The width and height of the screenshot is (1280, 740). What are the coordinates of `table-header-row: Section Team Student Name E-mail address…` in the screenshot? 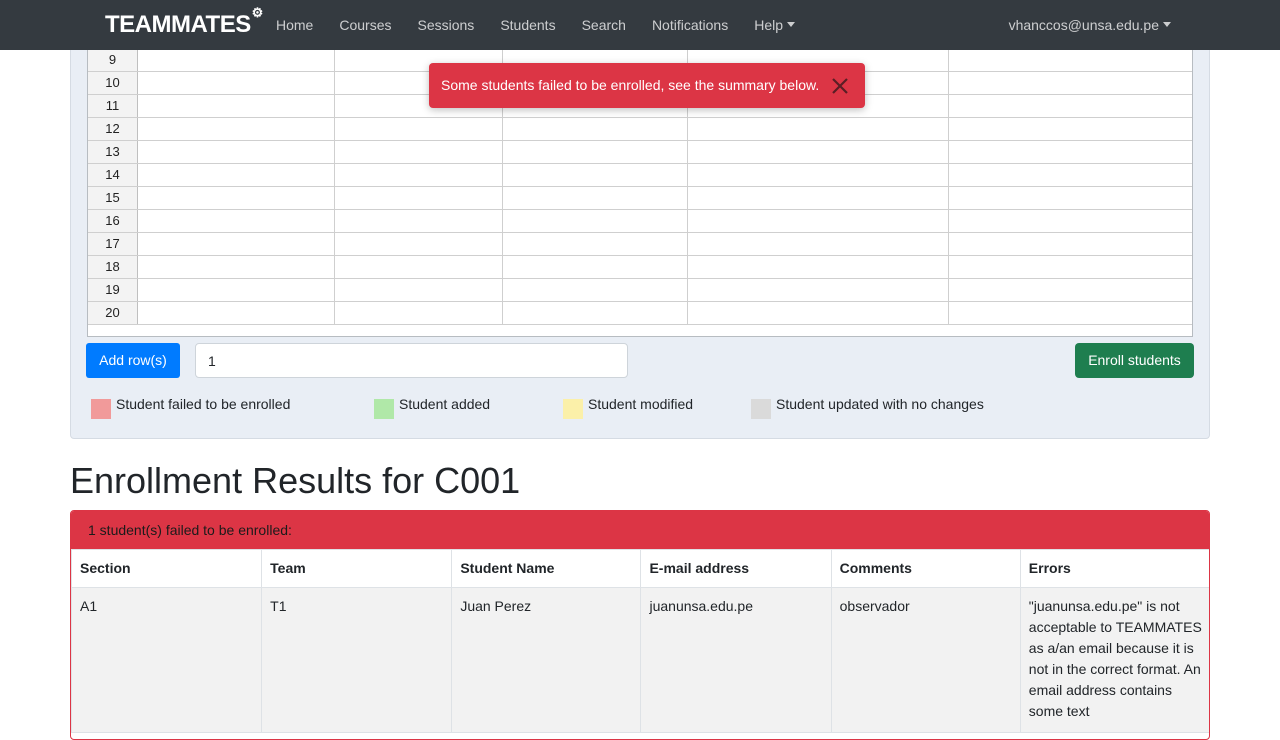 It's located at (640, 568).